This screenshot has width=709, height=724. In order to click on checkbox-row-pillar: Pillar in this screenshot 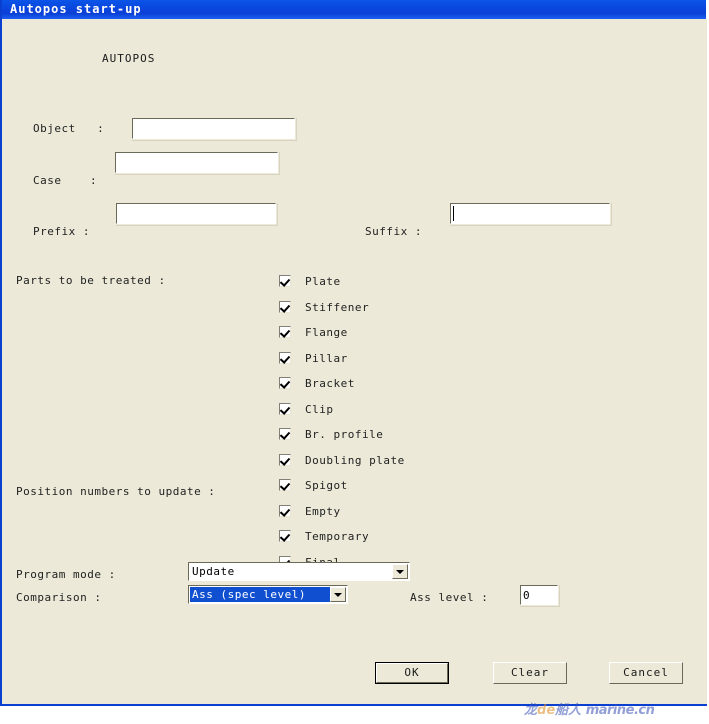, I will do `click(313, 358)`.